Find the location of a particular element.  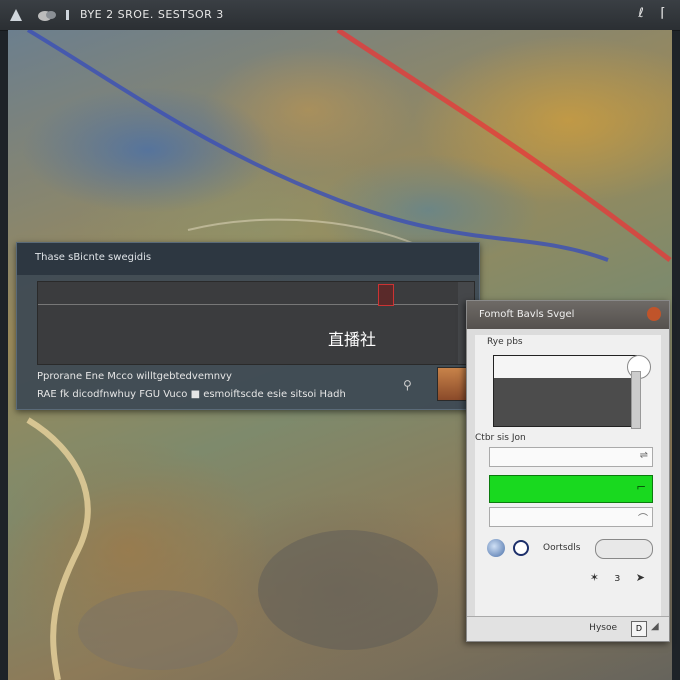

title-bar: BYE 2 SROE. SESTSOR 3 ℓ ⌈ is located at coordinates (340, 15).